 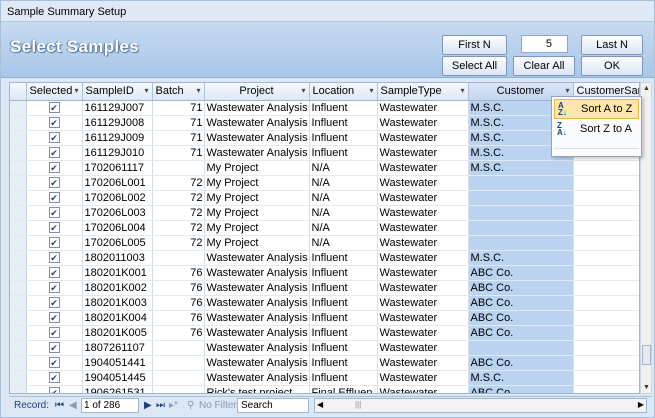 What do you see at coordinates (521, 243) in the screenshot?
I see `customer-cell` at bounding box center [521, 243].